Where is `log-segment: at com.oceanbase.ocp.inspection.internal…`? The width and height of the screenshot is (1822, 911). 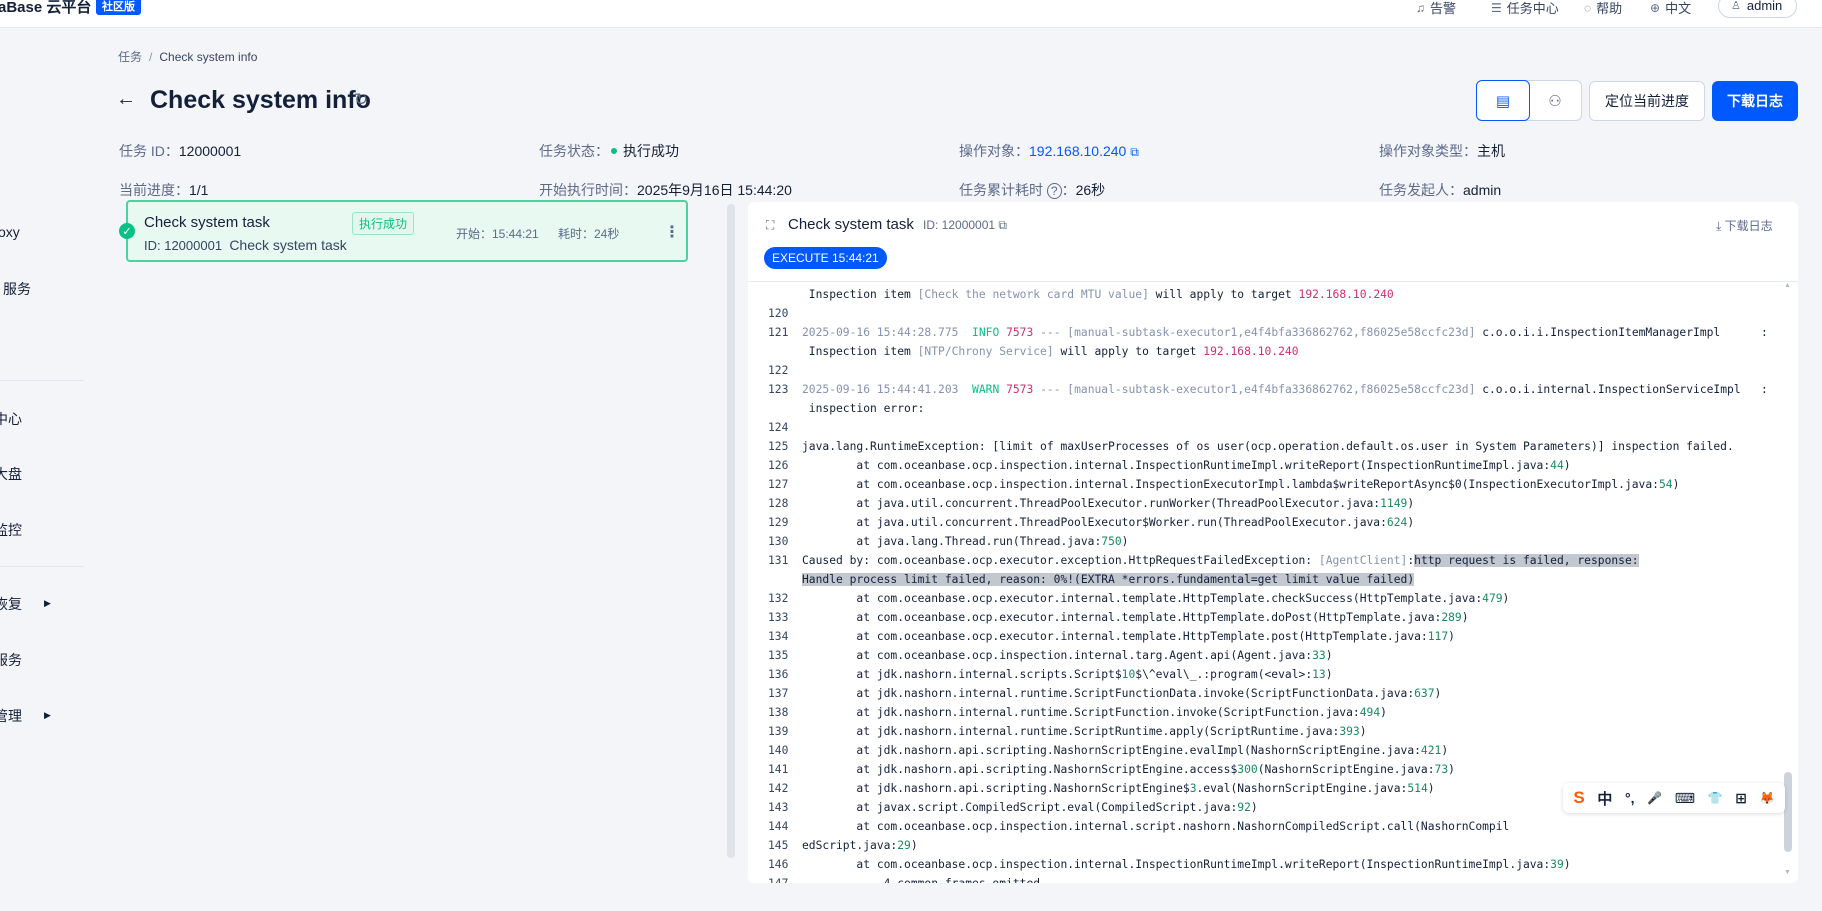
log-segment: at com.oceanbase.ocp.inspection.internal… is located at coordinates (1176, 465).